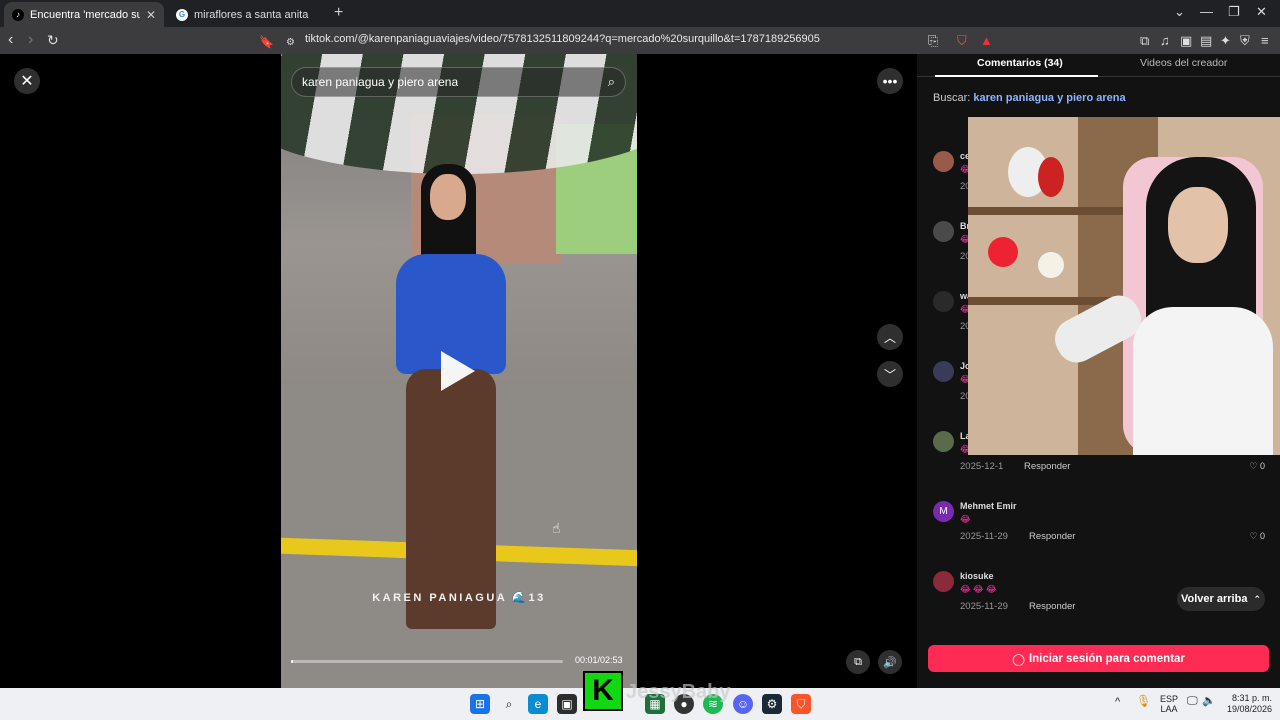  Describe the element at coordinates (988, 506) in the screenshot. I see `comment-author: Mehmet Emir` at that location.